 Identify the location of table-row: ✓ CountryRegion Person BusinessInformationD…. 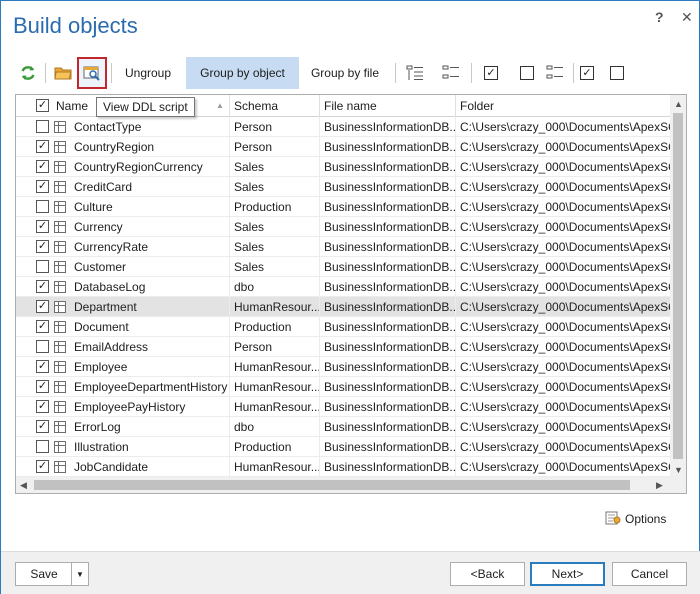
(344, 147).